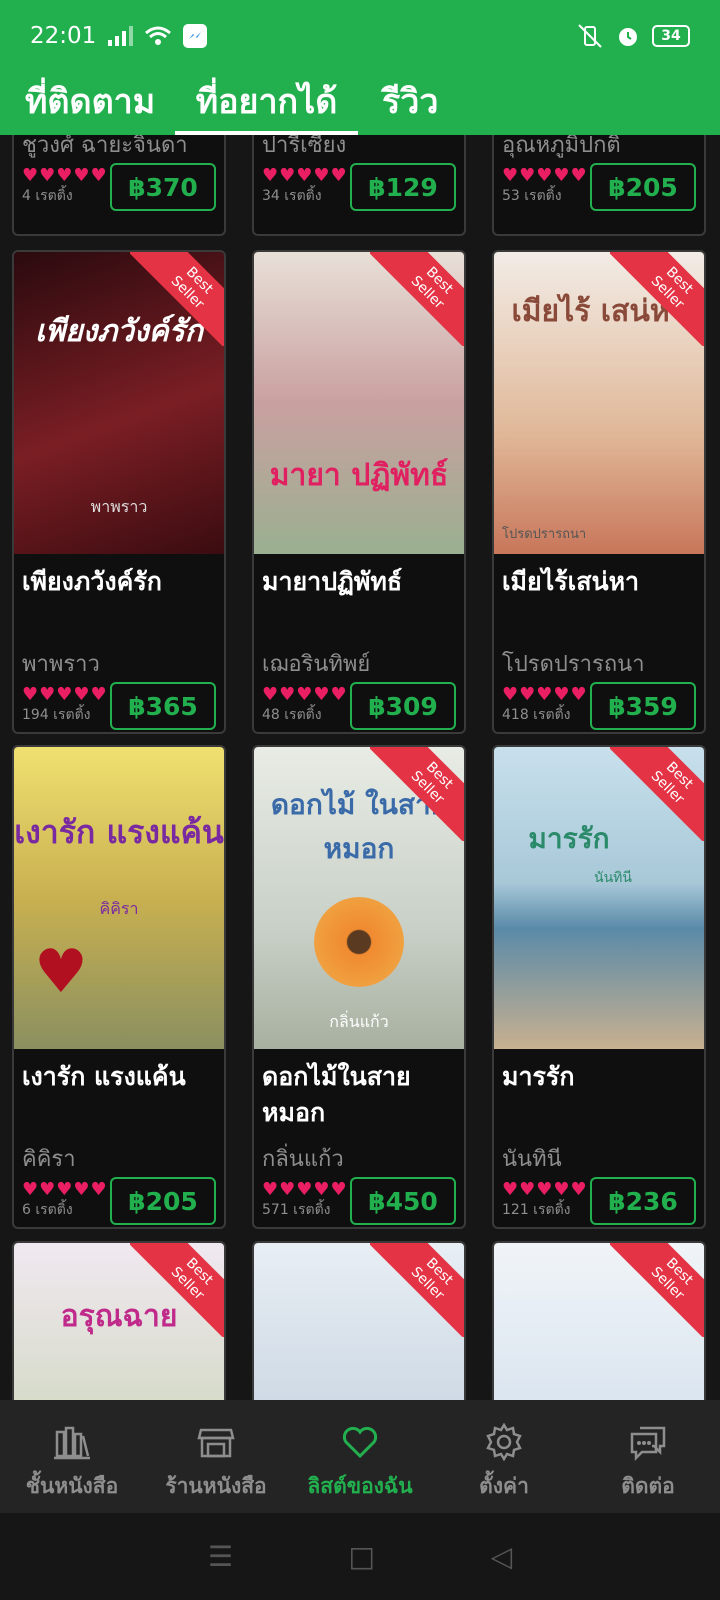 The image size is (720, 1600). I want to click on book-author: อุณหภูมิปกติ, so click(561, 146).